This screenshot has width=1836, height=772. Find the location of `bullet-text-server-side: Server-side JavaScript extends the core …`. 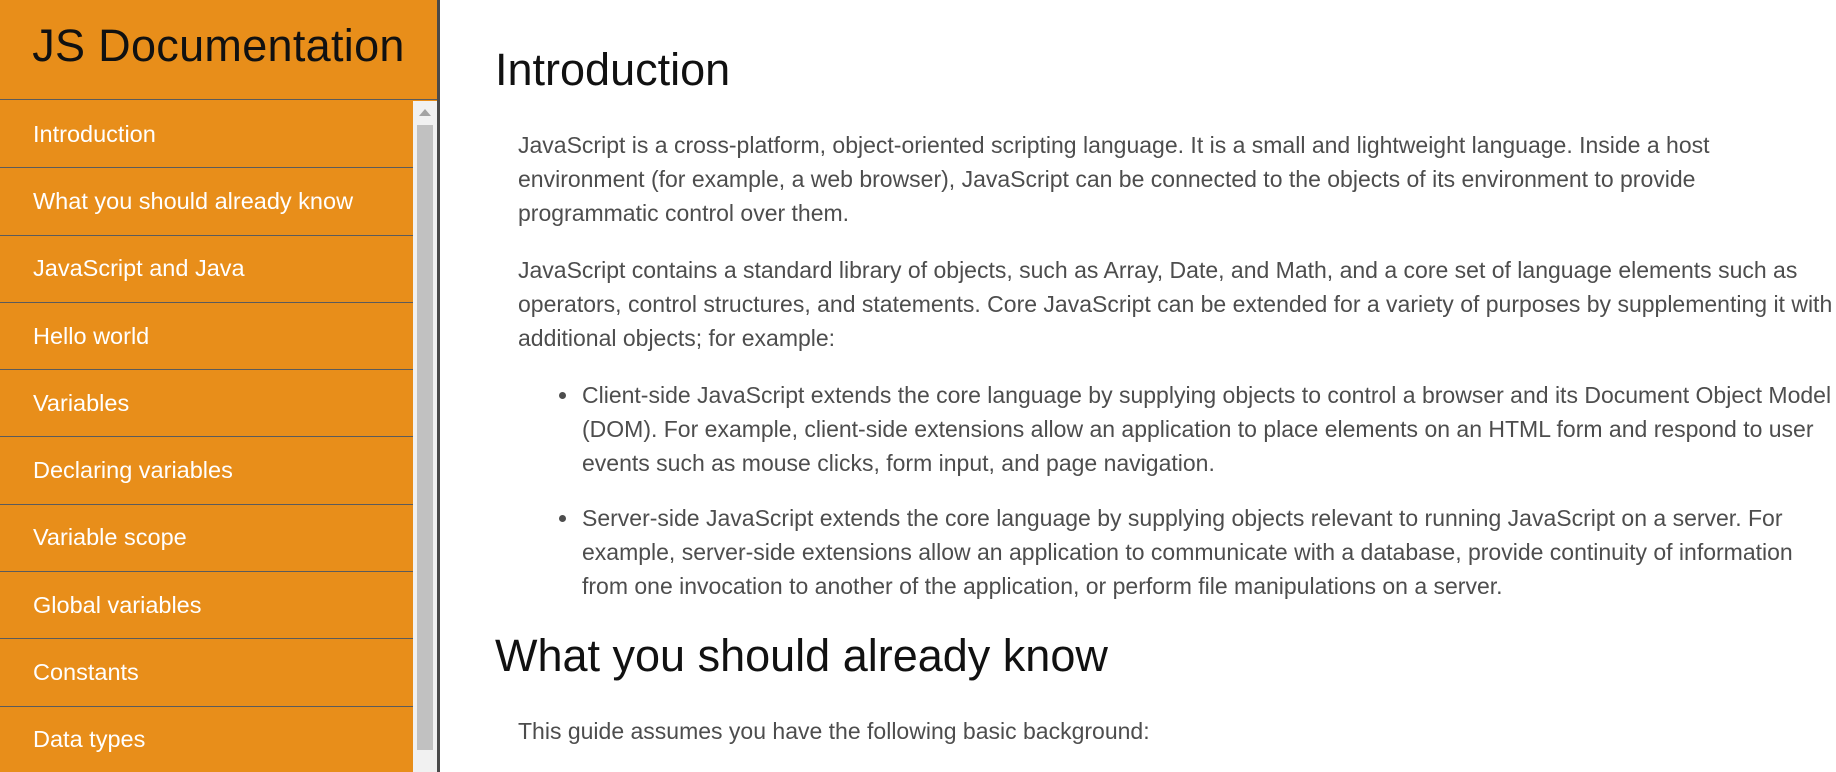

bullet-text-server-side: Server-side JavaScript extends the core … is located at coordinates (1187, 552).